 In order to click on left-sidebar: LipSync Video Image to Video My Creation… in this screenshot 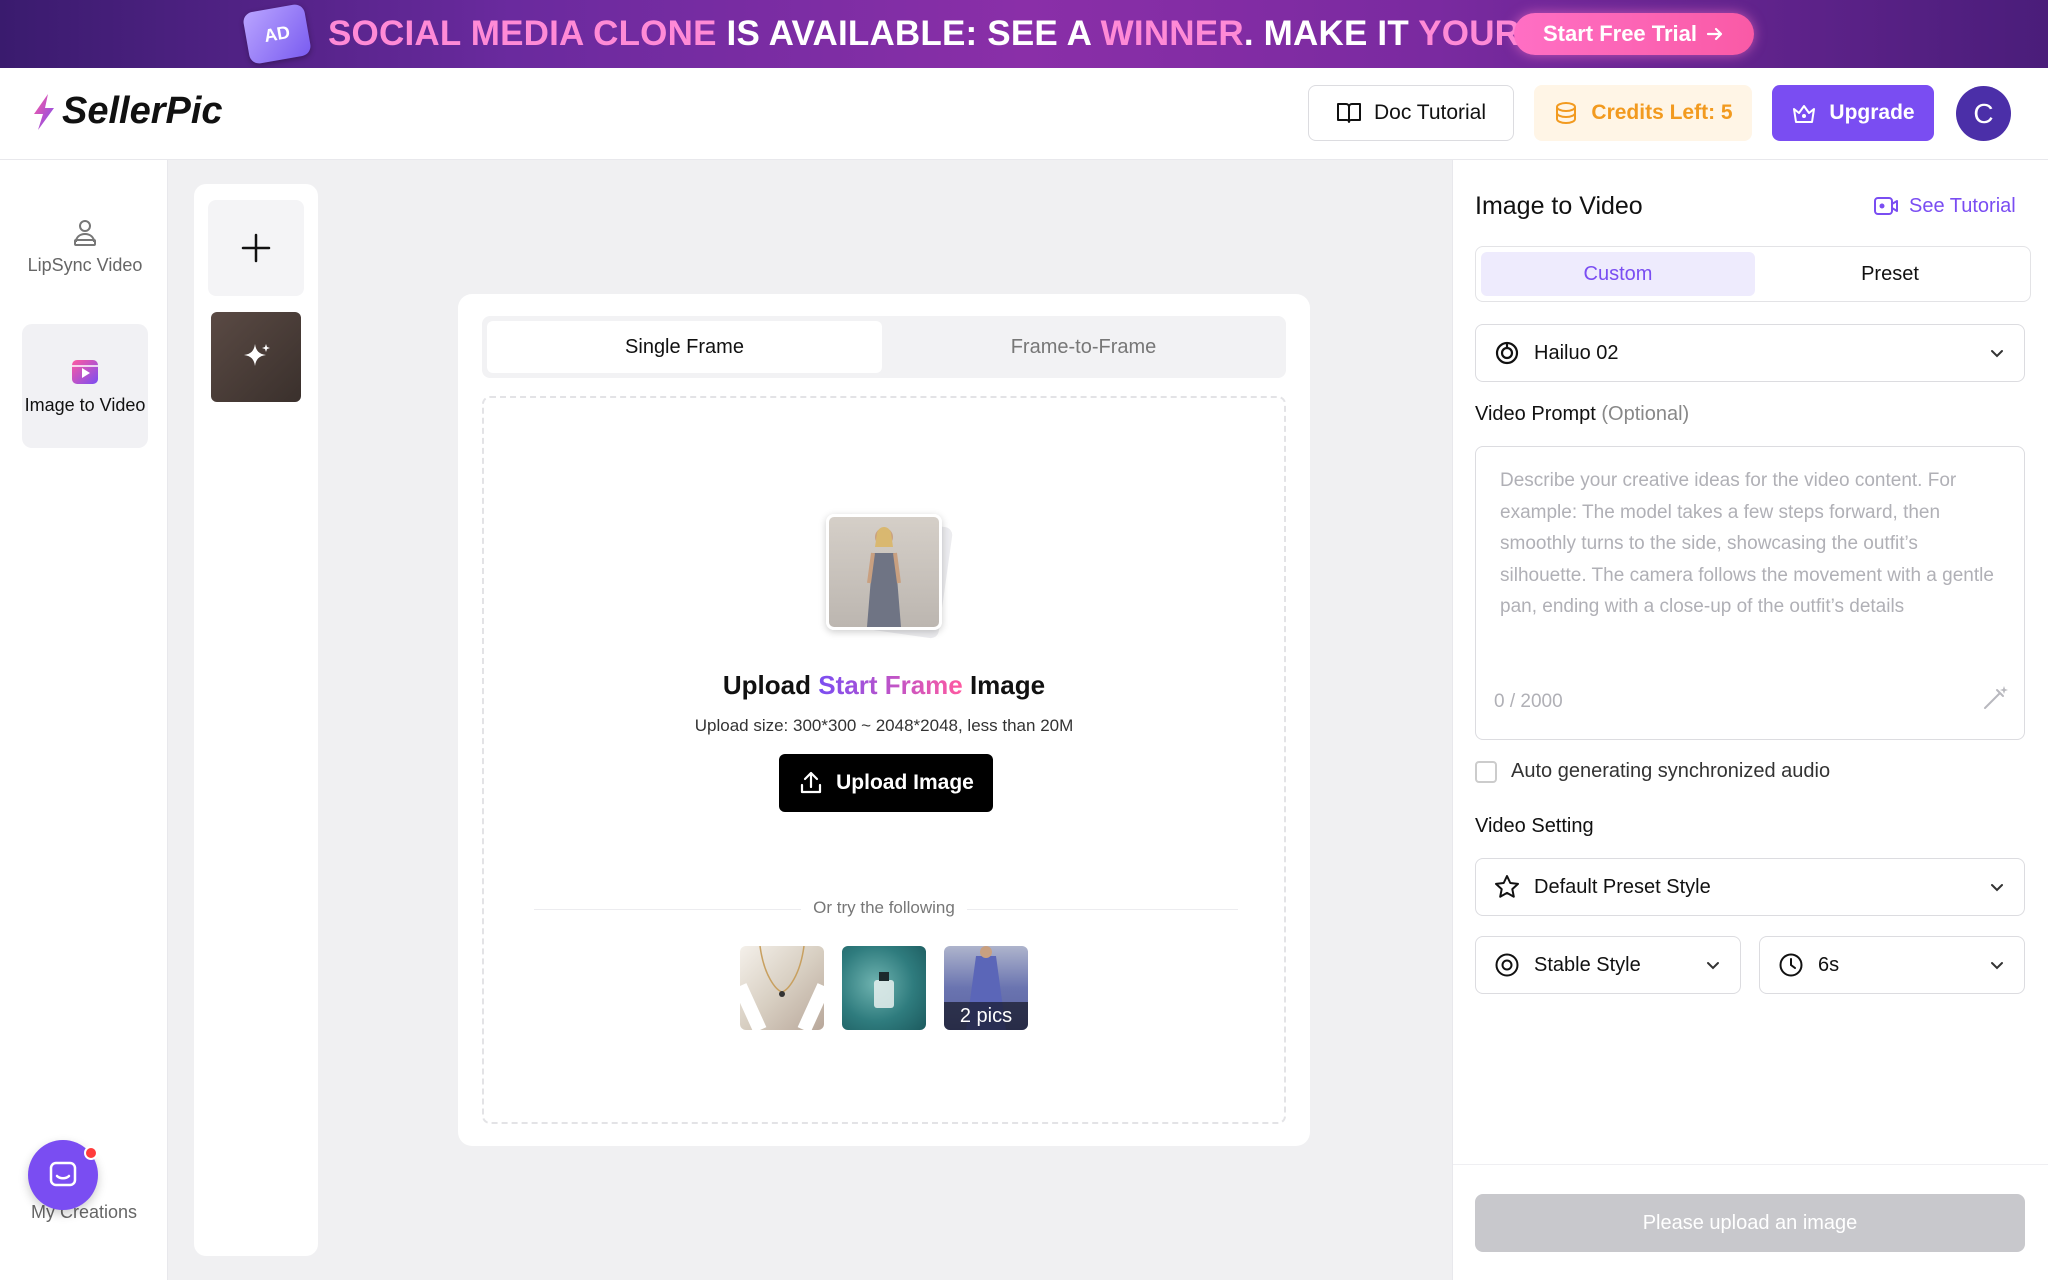, I will do `click(84, 720)`.